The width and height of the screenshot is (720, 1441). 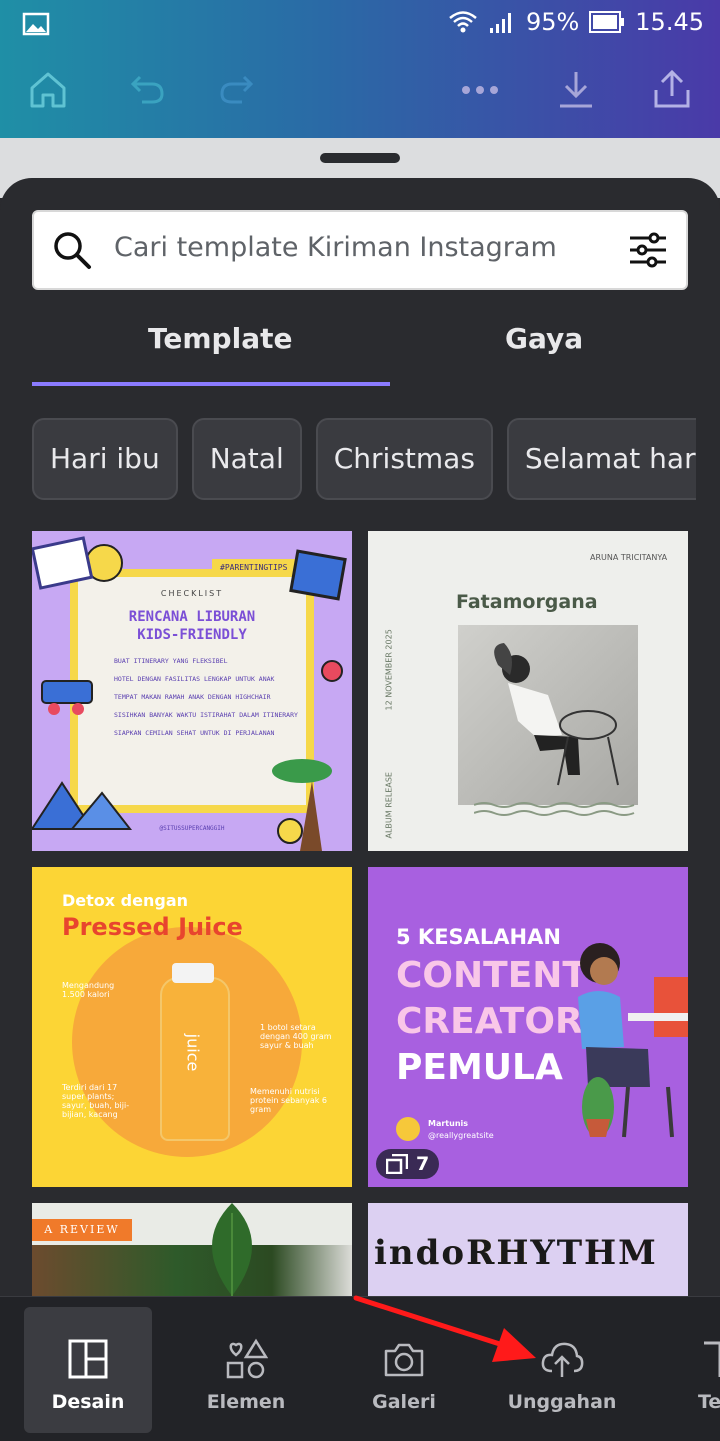 What do you see at coordinates (72, 250) in the screenshot?
I see `search-icon` at bounding box center [72, 250].